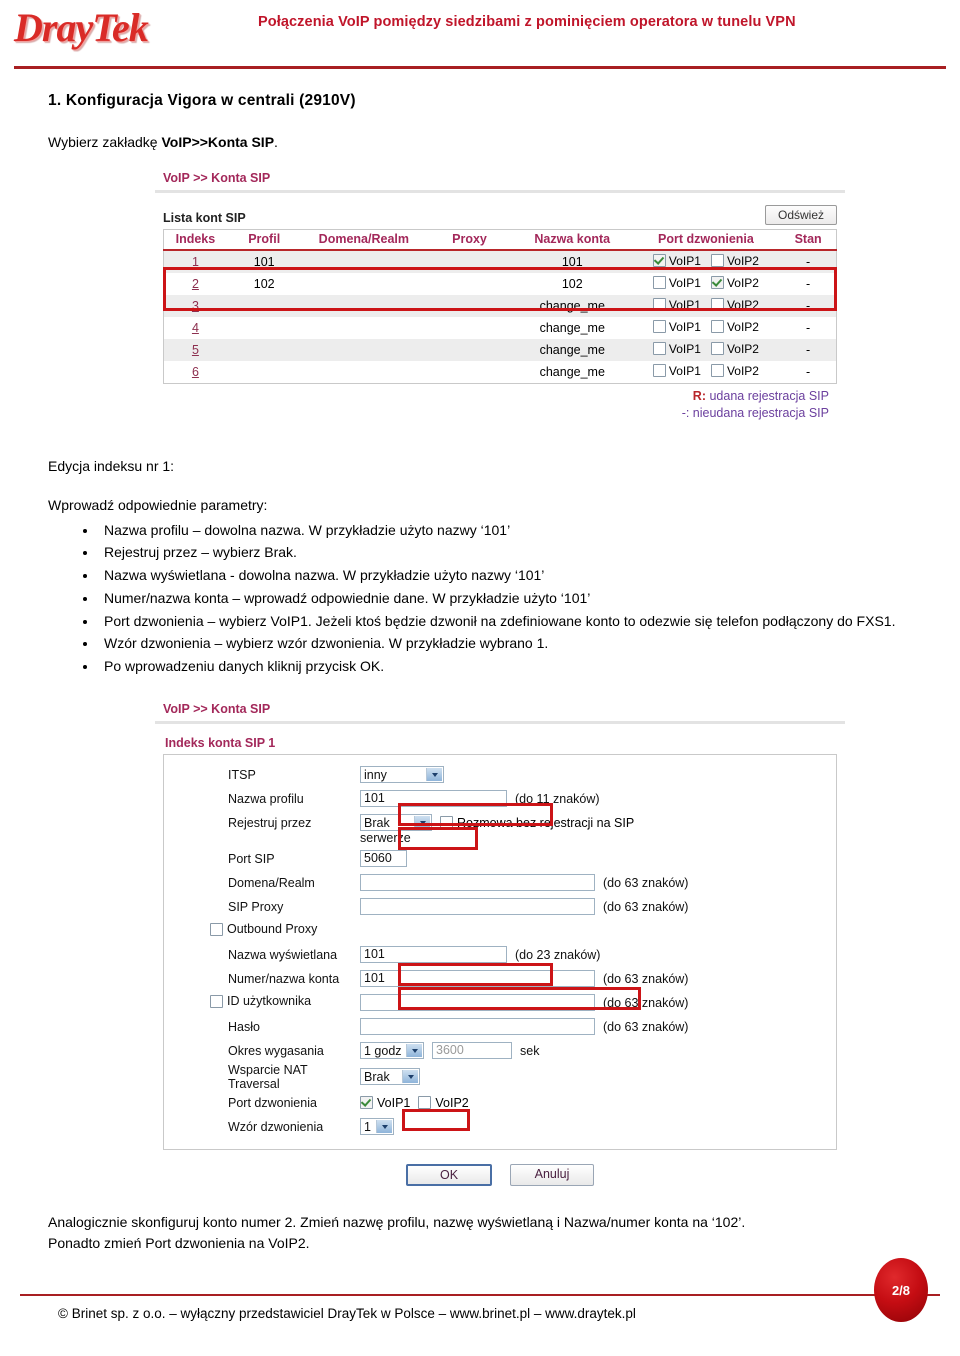  Describe the element at coordinates (477, 1027) in the screenshot. I see `password-input` at that location.